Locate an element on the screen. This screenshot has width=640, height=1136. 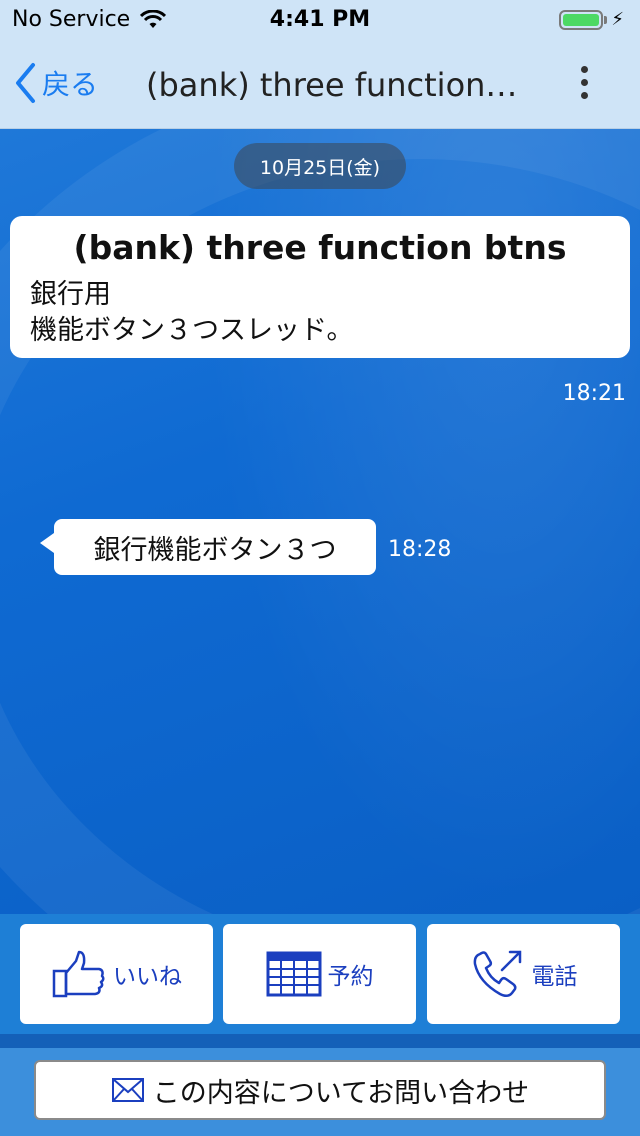
more-vertical-icon is located at coordinates (584, 84).